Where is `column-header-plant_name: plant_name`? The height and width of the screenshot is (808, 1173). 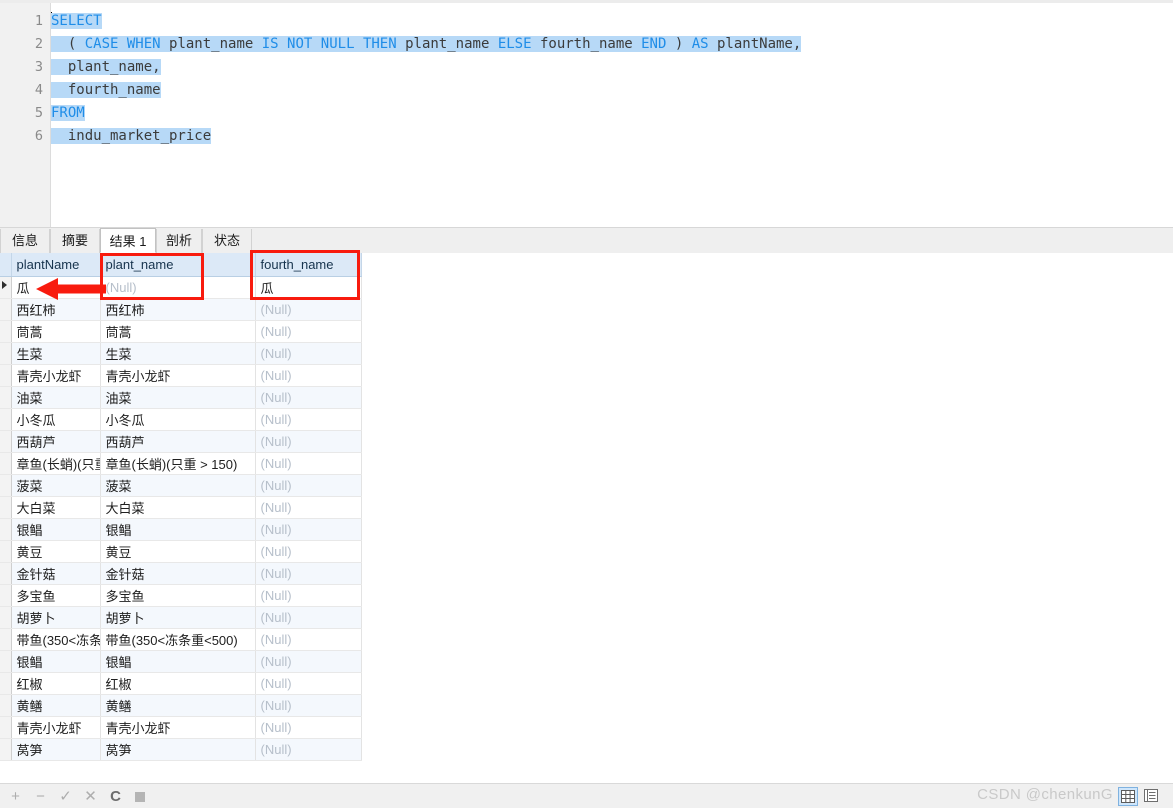
column-header-plant_name: plant_name is located at coordinates (178, 265).